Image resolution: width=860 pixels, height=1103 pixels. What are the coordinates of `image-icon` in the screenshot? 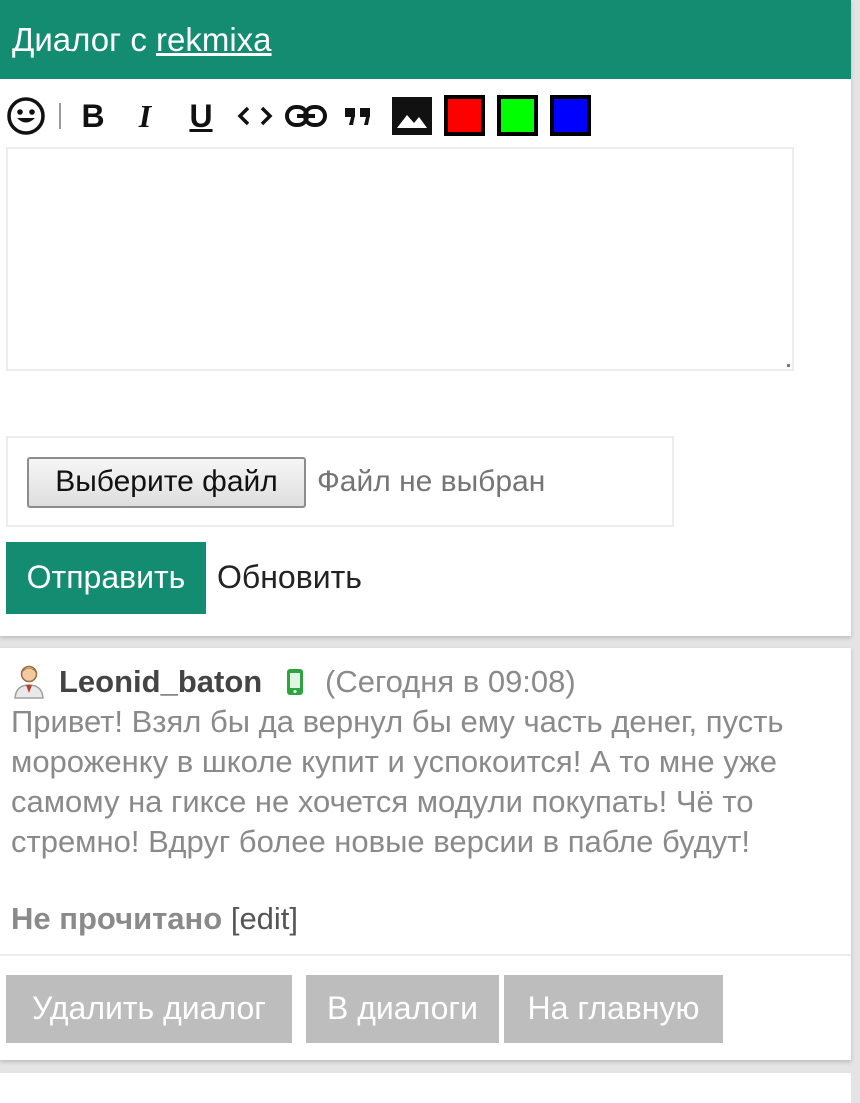 It's located at (412, 116).